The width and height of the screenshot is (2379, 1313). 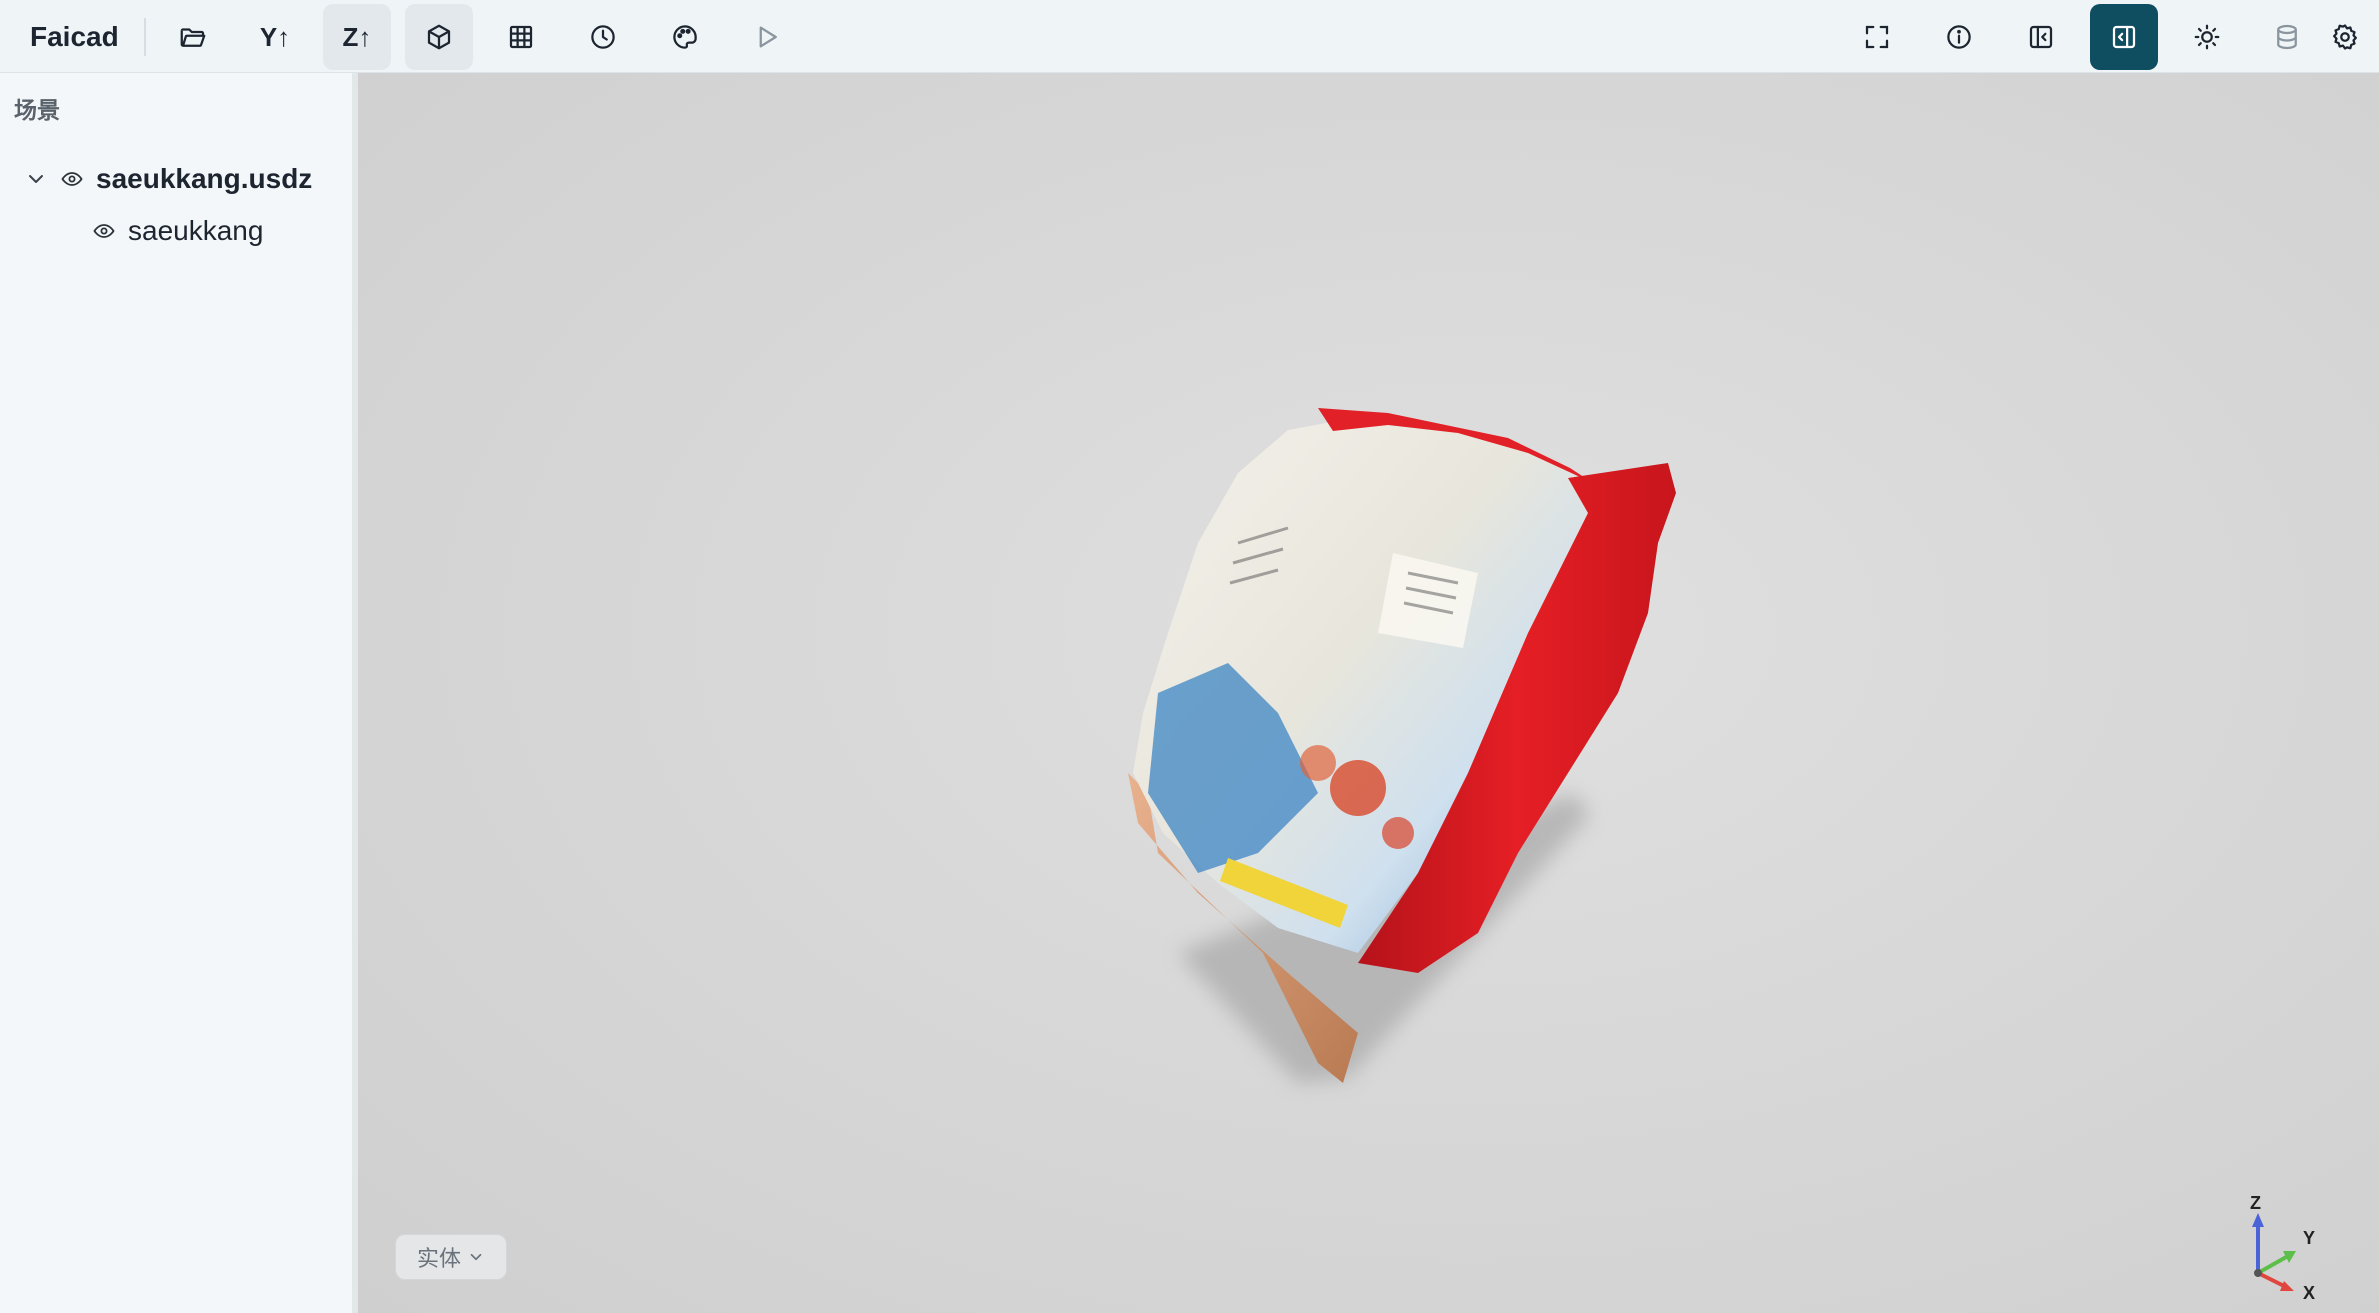 I want to click on app-title: Faicad, so click(x=74, y=36).